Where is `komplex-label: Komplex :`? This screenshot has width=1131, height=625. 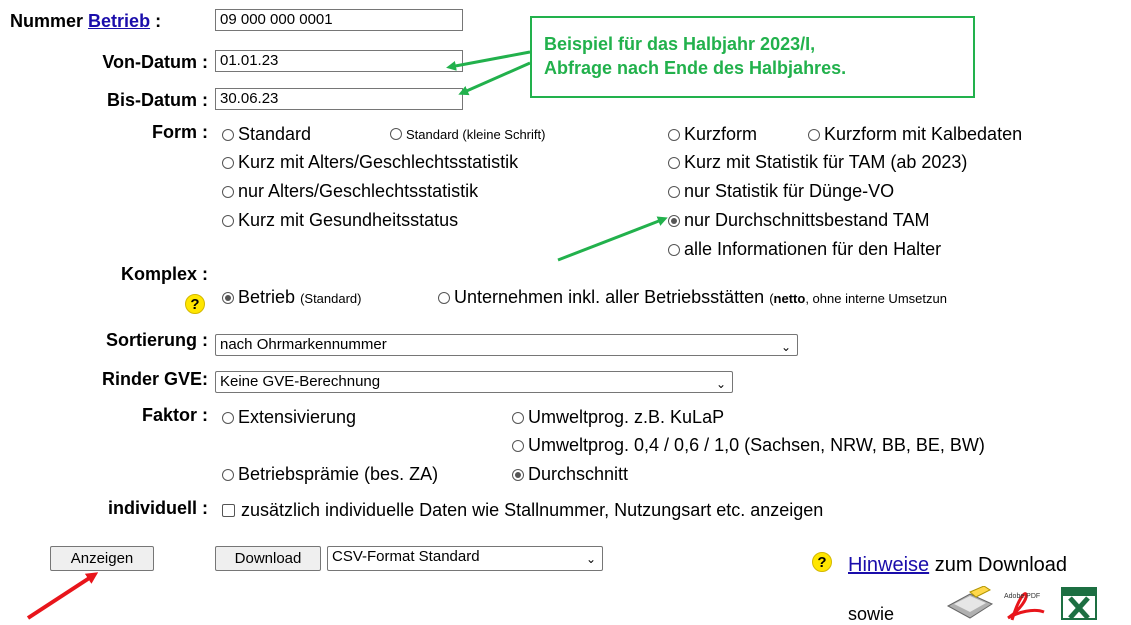
komplex-label: Komplex : is located at coordinates (164, 274).